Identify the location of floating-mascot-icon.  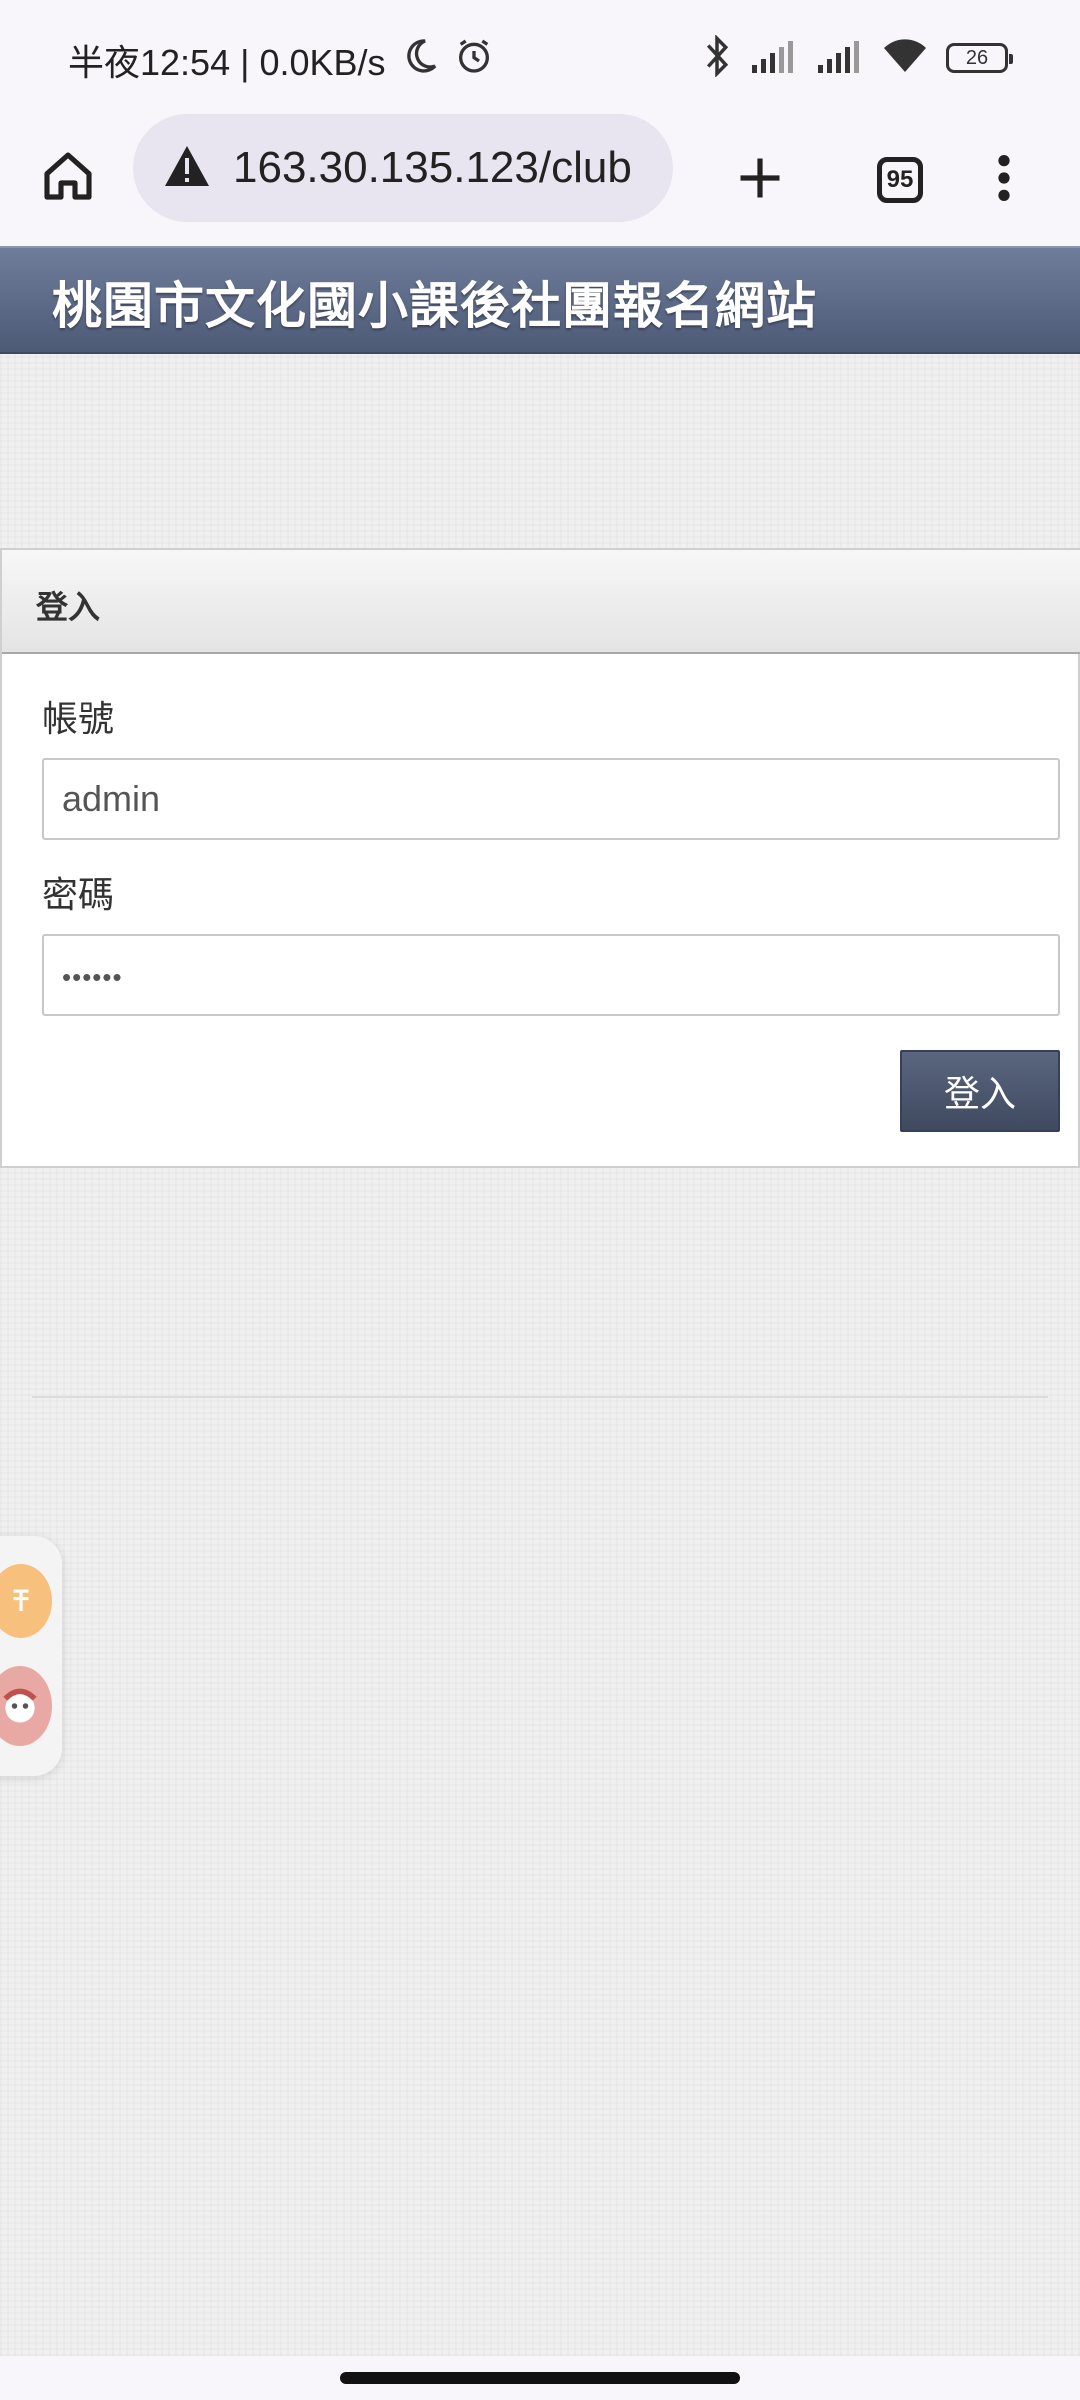
(26, 1706).